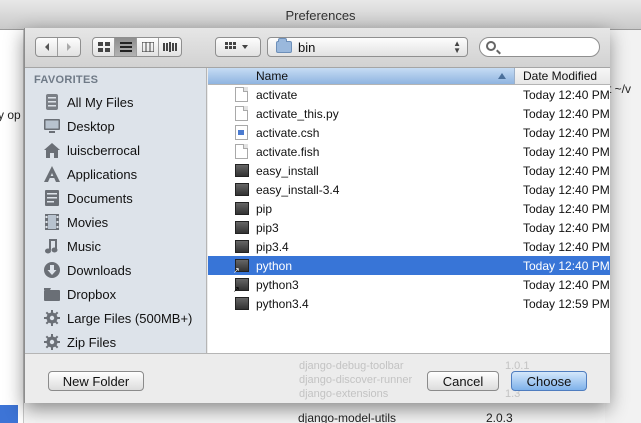 This screenshot has height=423, width=641. What do you see at coordinates (10, 115) in the screenshot?
I see `background-left-partial-text: y op` at bounding box center [10, 115].